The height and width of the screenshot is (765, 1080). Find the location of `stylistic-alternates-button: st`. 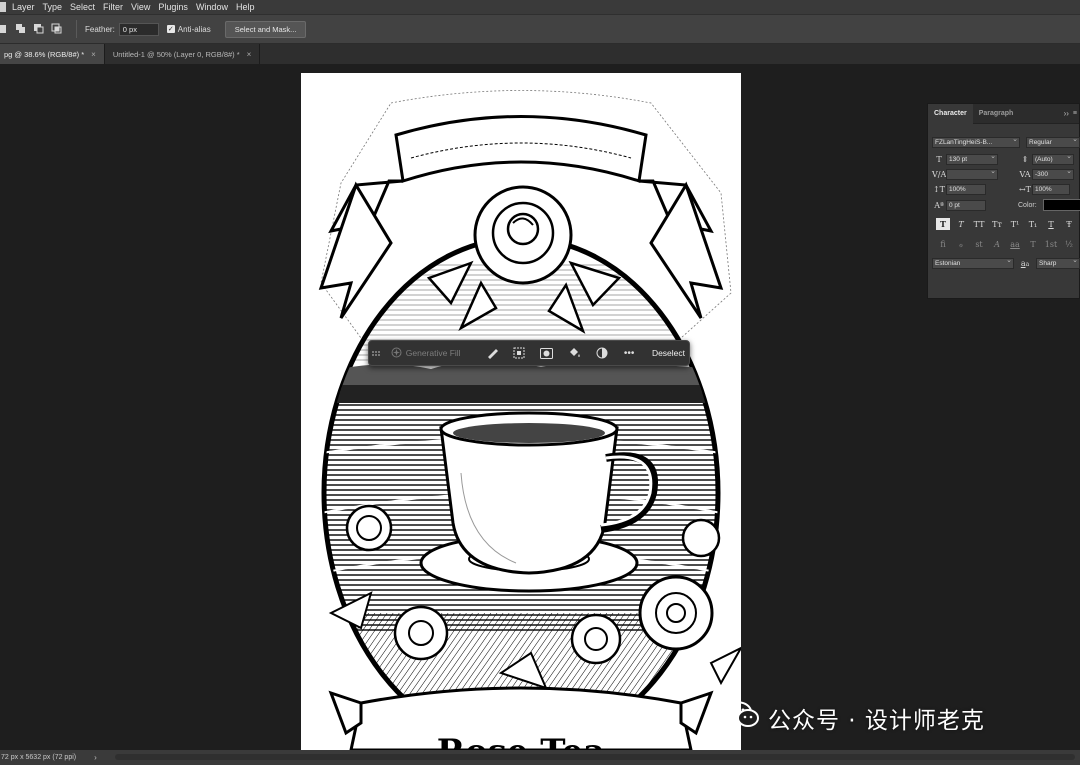

stylistic-alternates-button: st is located at coordinates (979, 244).